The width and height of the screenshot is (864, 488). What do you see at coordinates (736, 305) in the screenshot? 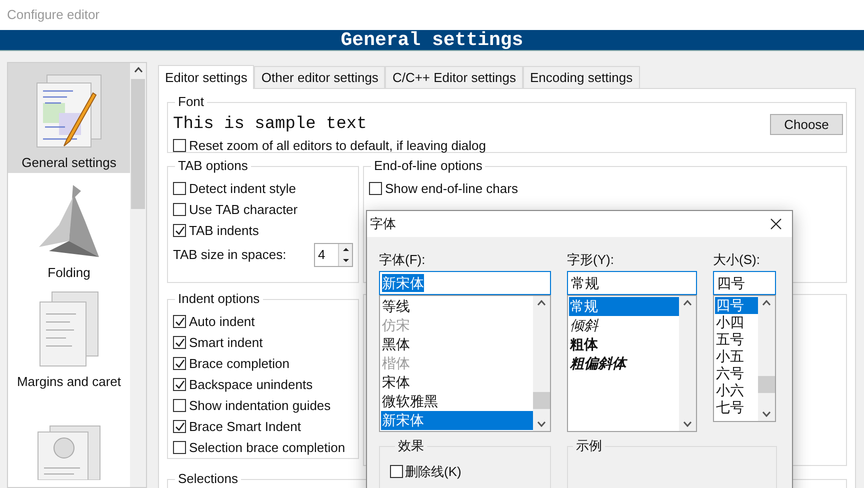
I see `list-item: 四号` at bounding box center [736, 305].